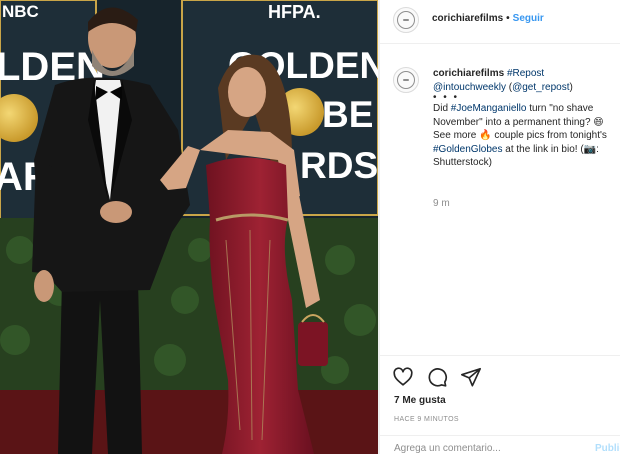  What do you see at coordinates (471, 377) in the screenshot?
I see `share-icon` at bounding box center [471, 377].